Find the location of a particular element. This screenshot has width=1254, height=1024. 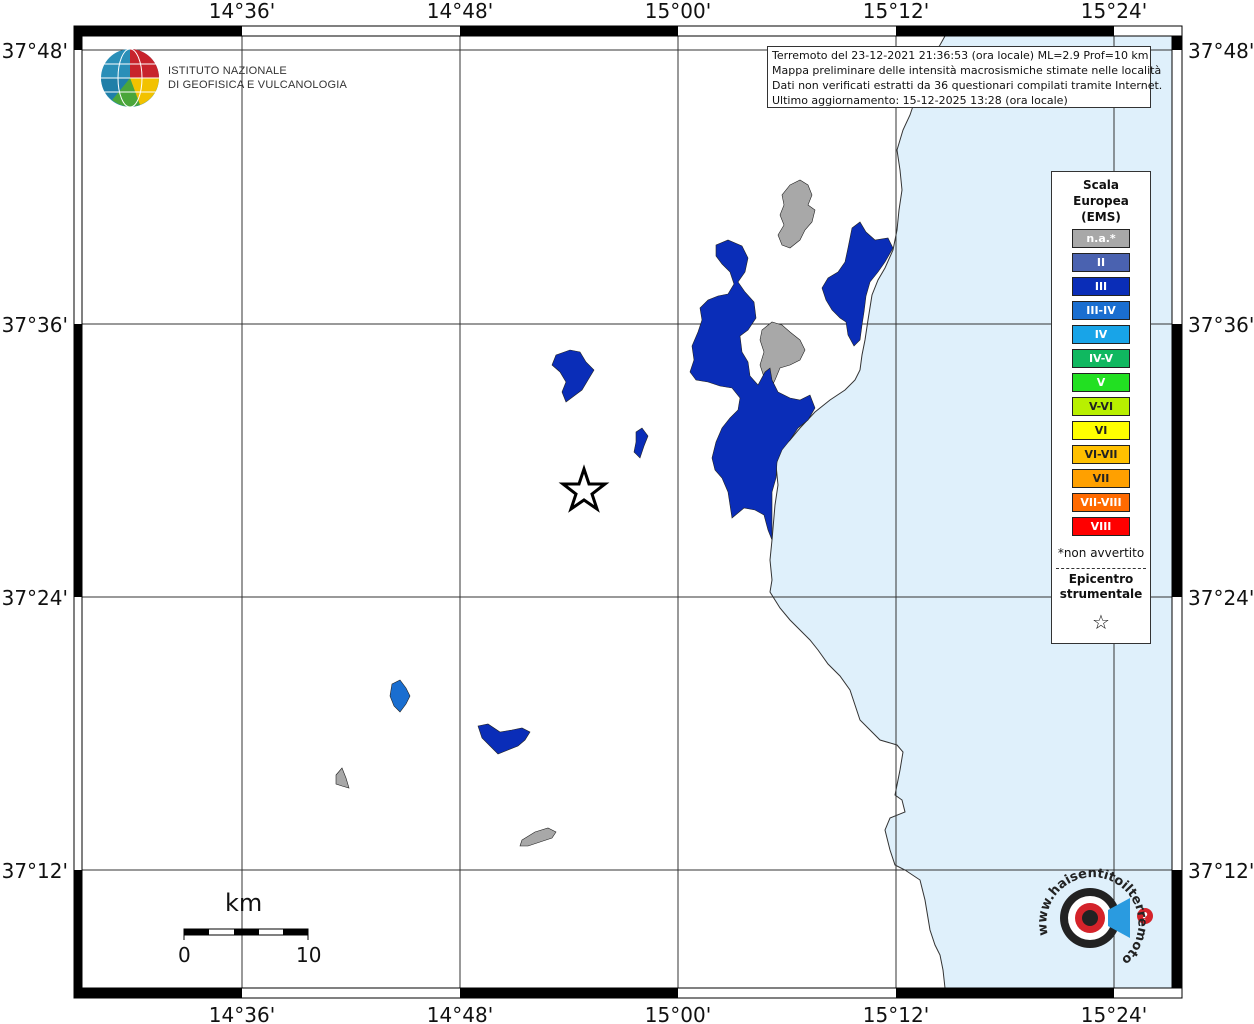

lon-label-top: 15°24' is located at coordinates (1114, 11).